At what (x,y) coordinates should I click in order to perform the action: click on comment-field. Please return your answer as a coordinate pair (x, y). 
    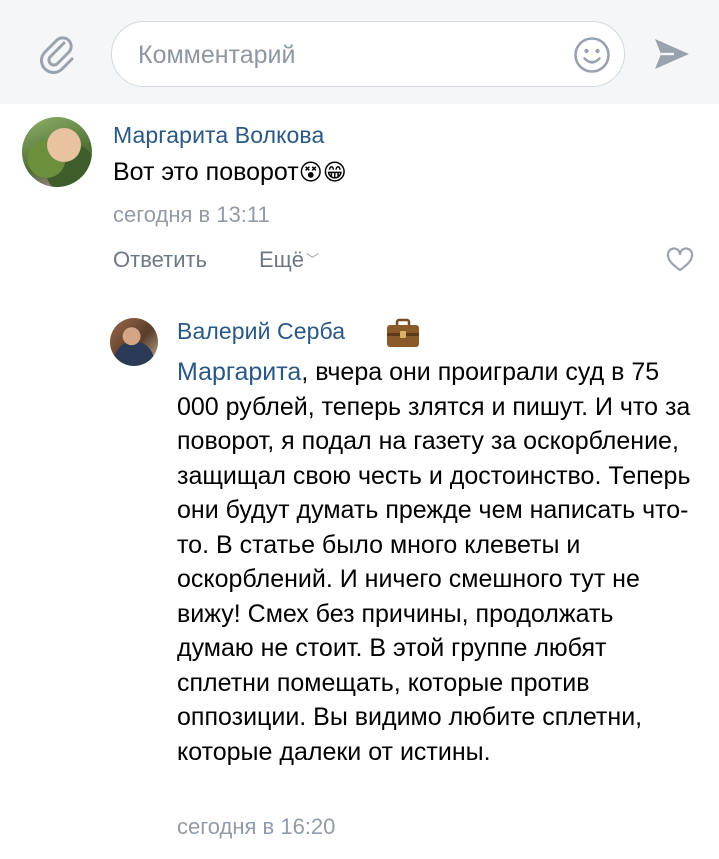
    Looking at the image, I should click on (368, 54).